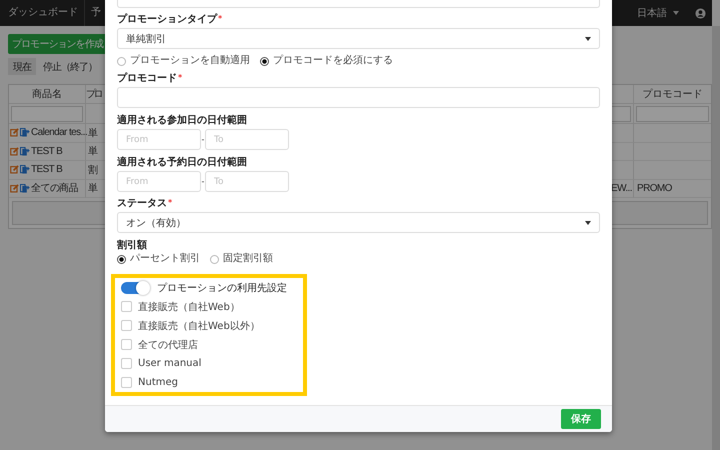 The image size is (720, 450). What do you see at coordinates (222, 288) in the screenshot?
I see `toggle-label: プロモーションの利用先設定` at bounding box center [222, 288].